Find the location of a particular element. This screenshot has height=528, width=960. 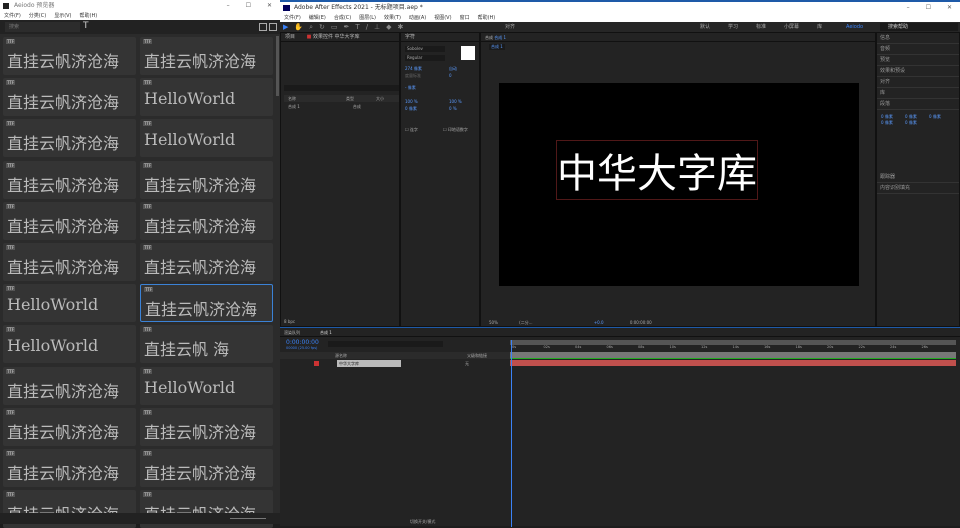

selection-tool-icon: ▶ is located at coordinates (285, 27).